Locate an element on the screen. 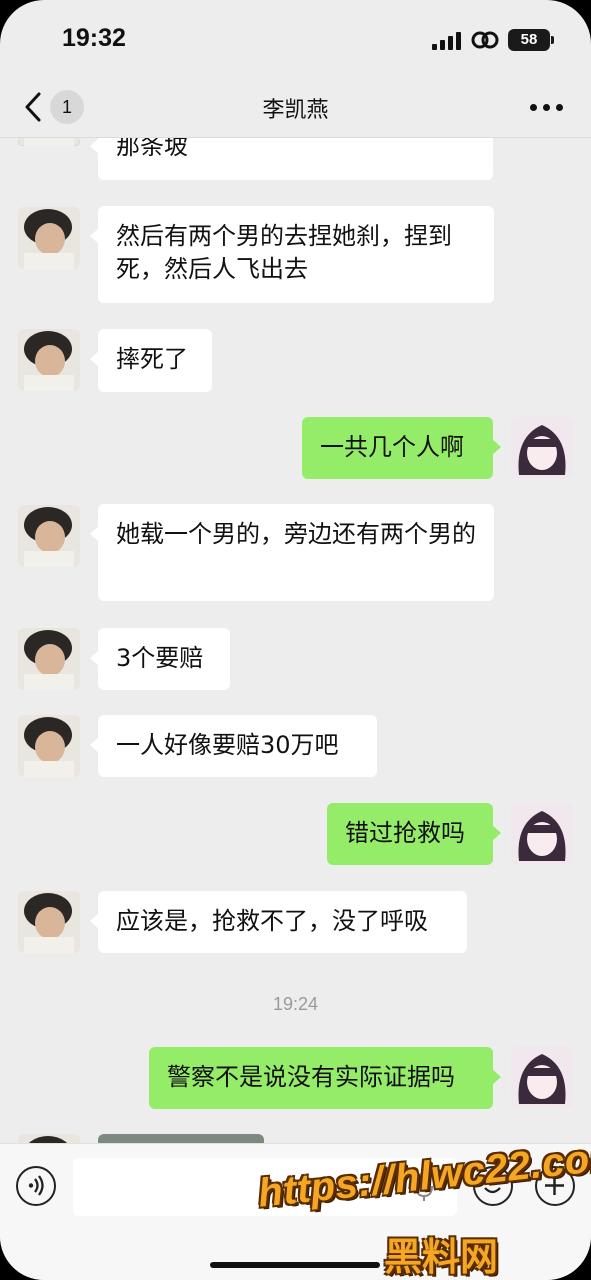  link-icon is located at coordinates (485, 40).